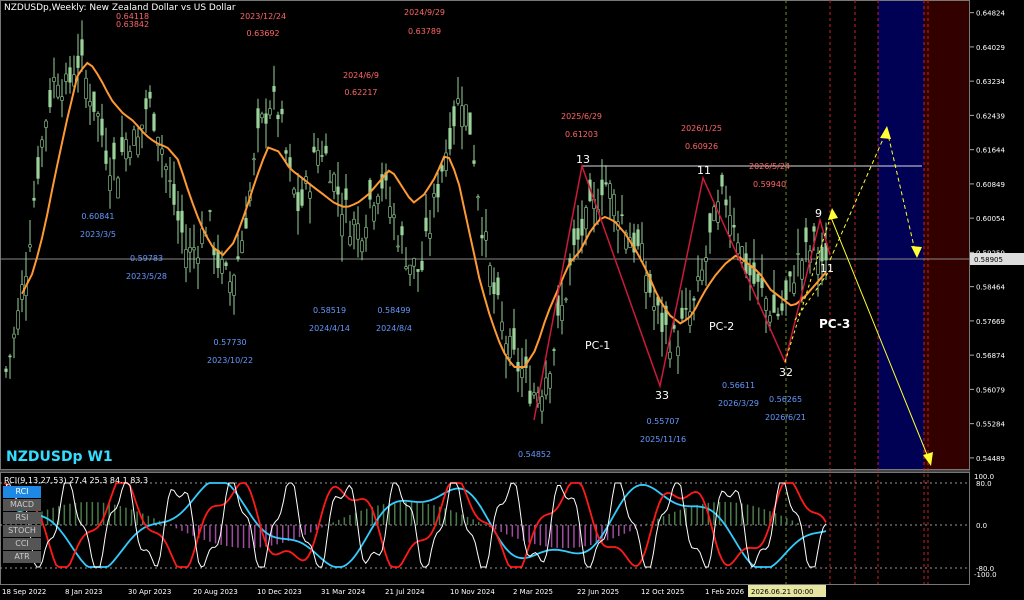  I want to click on rci-button: RCI, so click(22, 492).